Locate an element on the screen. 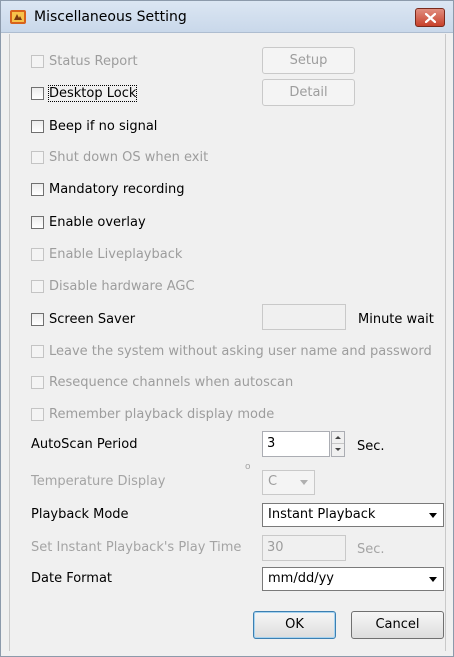 Image resolution: width=454 pixels, height=657 pixels. playback-mode-value: Instant Playback is located at coordinates (322, 514).